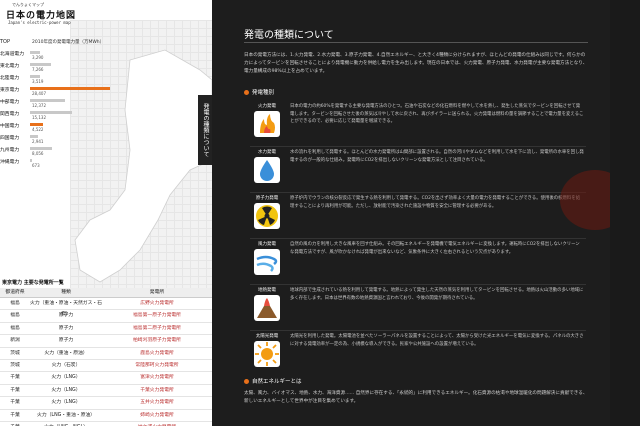 Image resolution: width=640 pixels, height=426 pixels. I want to click on region-name: 東北電力, so click(10, 66).